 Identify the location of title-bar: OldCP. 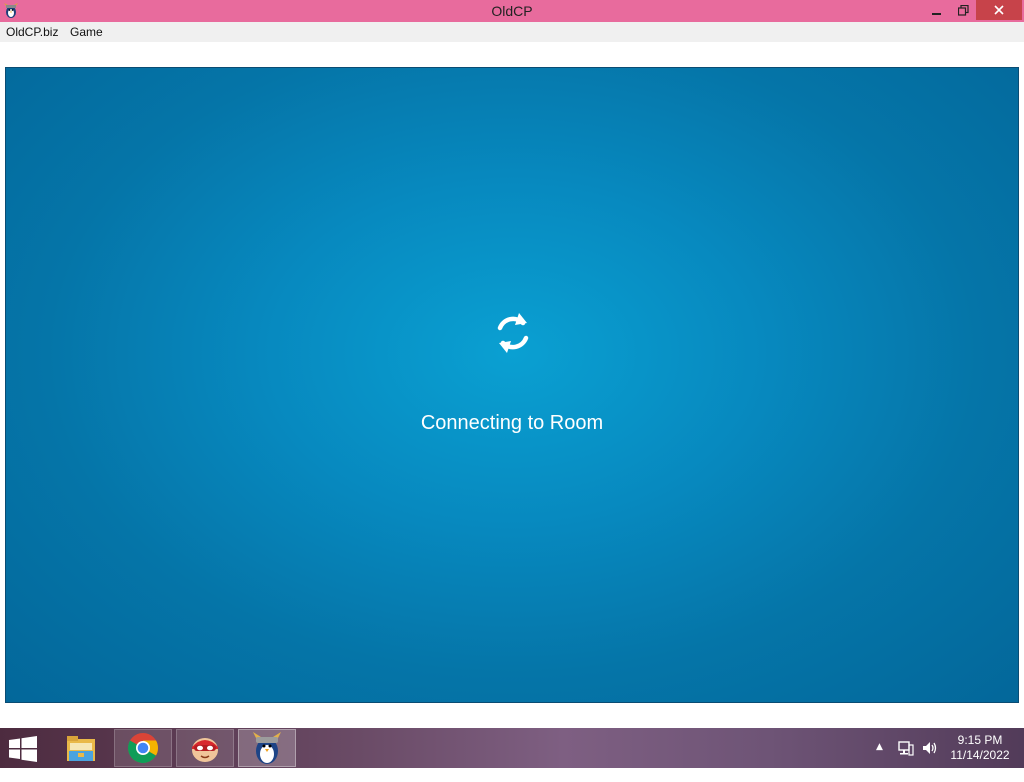
(512, 11).